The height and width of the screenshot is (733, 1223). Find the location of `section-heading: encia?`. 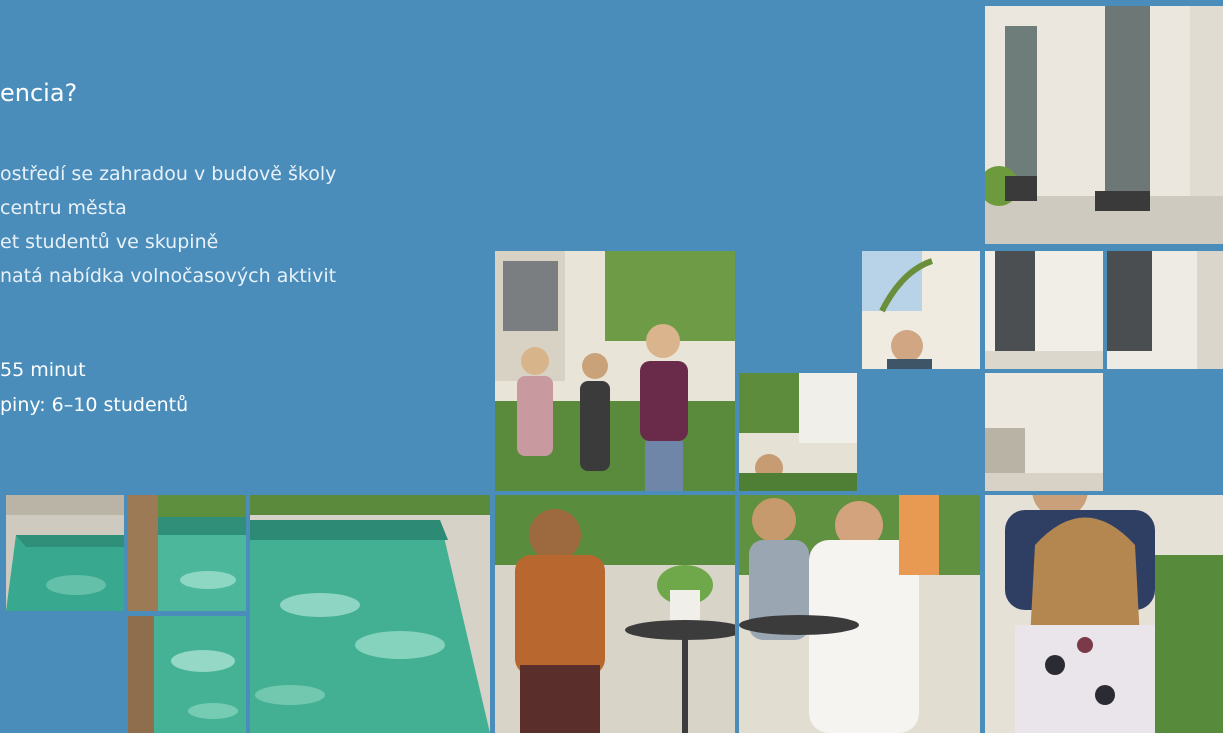

section-heading: encia? is located at coordinates (39, 93).